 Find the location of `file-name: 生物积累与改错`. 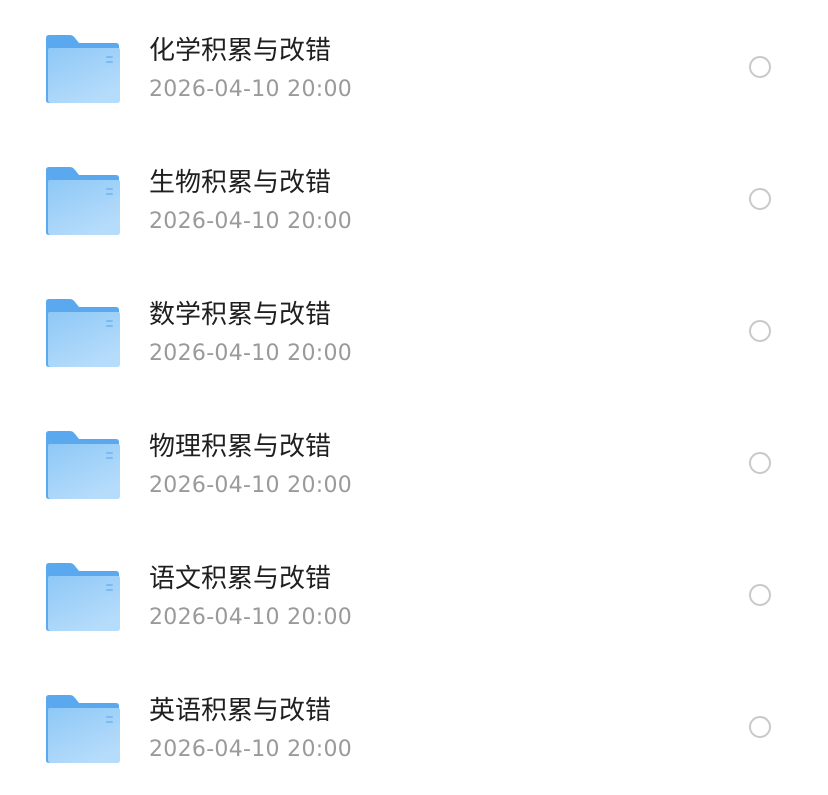

file-name: 生物积累与改错 is located at coordinates (240, 183).